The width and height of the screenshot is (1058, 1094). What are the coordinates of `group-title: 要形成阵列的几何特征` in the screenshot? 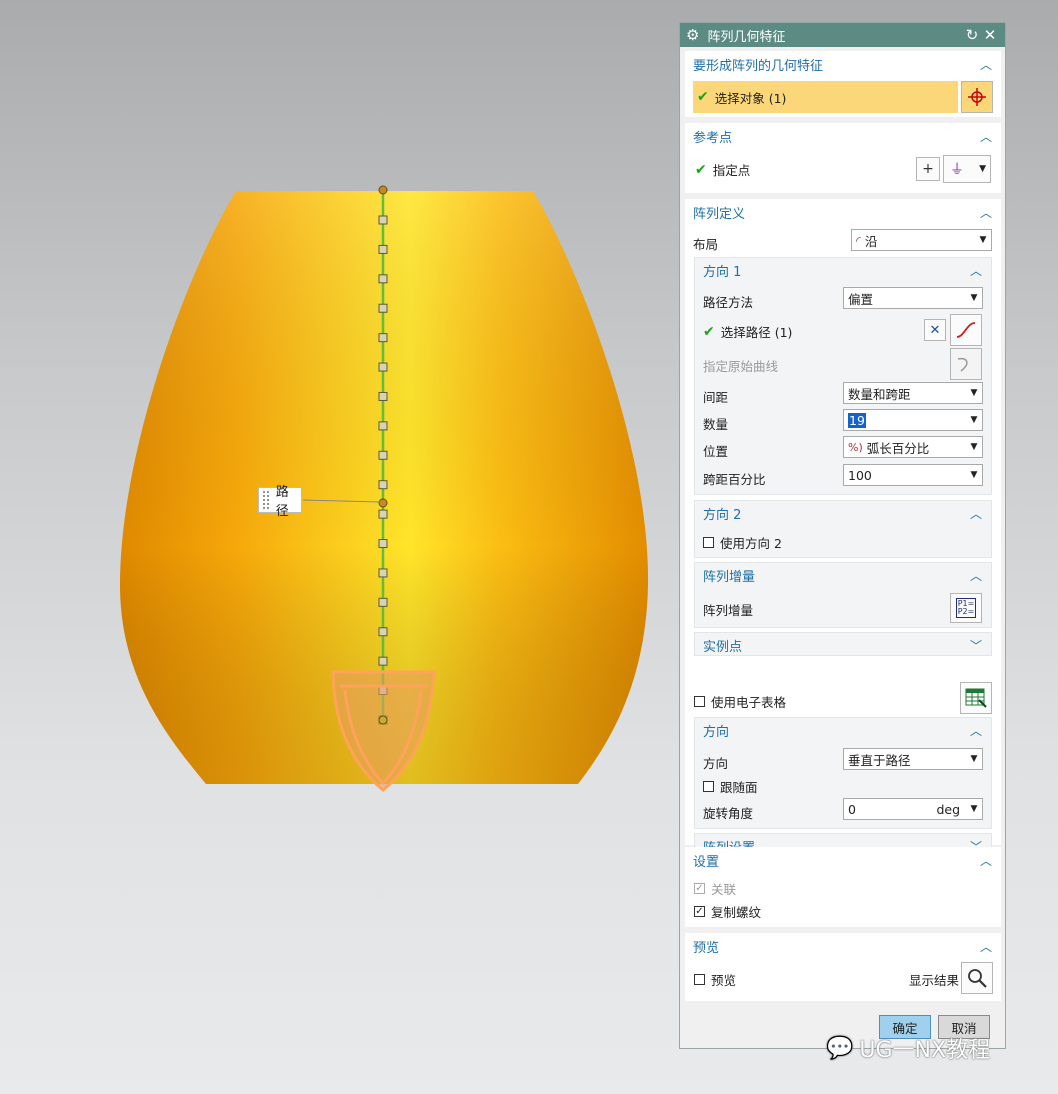 It's located at (758, 66).